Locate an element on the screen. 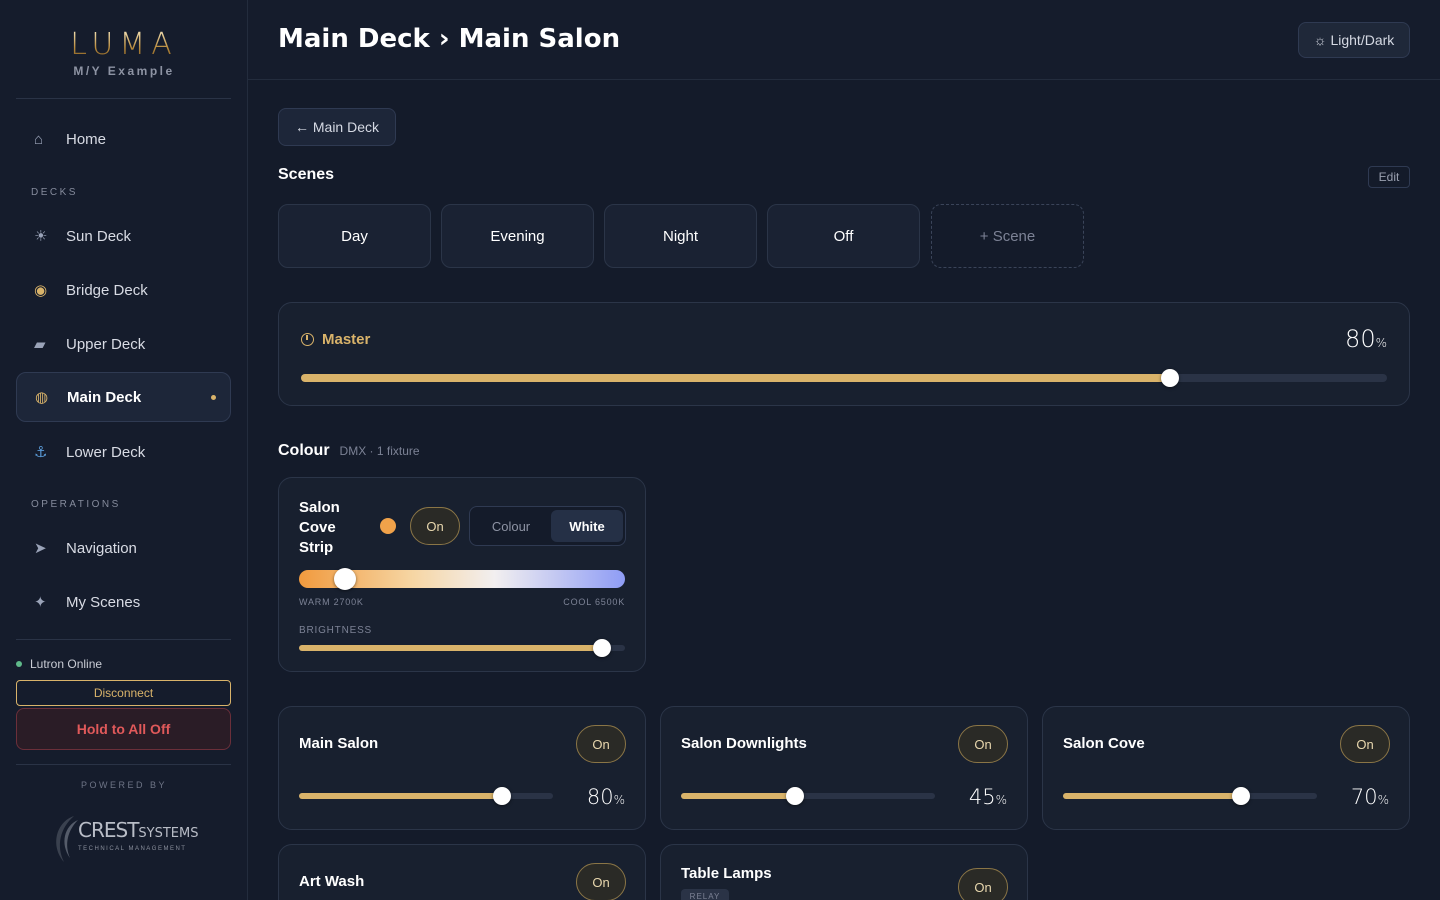 The width and height of the screenshot is (1440, 900). anchor-icon: ⚓ is located at coordinates (41, 452).